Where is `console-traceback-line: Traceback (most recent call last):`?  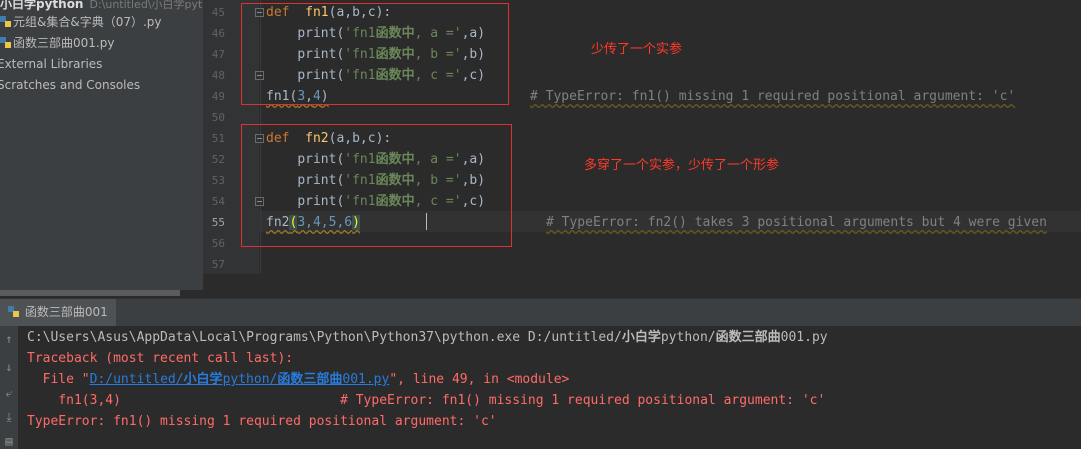 console-traceback-line: Traceback (most recent call last): is located at coordinates (160, 358).